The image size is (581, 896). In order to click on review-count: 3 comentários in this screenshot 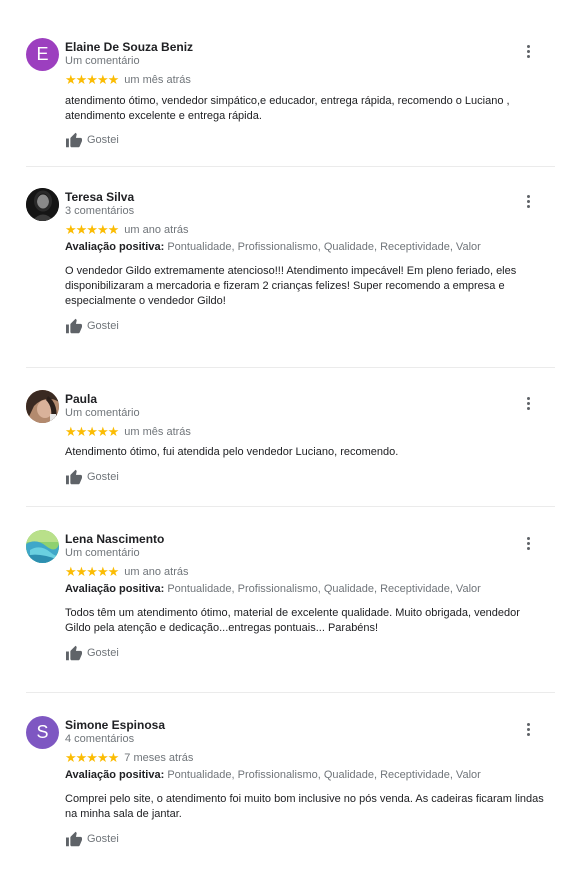, I will do `click(100, 211)`.